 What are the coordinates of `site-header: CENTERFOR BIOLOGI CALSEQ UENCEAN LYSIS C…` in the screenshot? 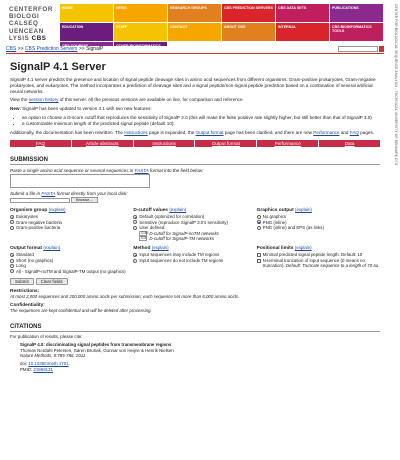 It's located at (195, 25).